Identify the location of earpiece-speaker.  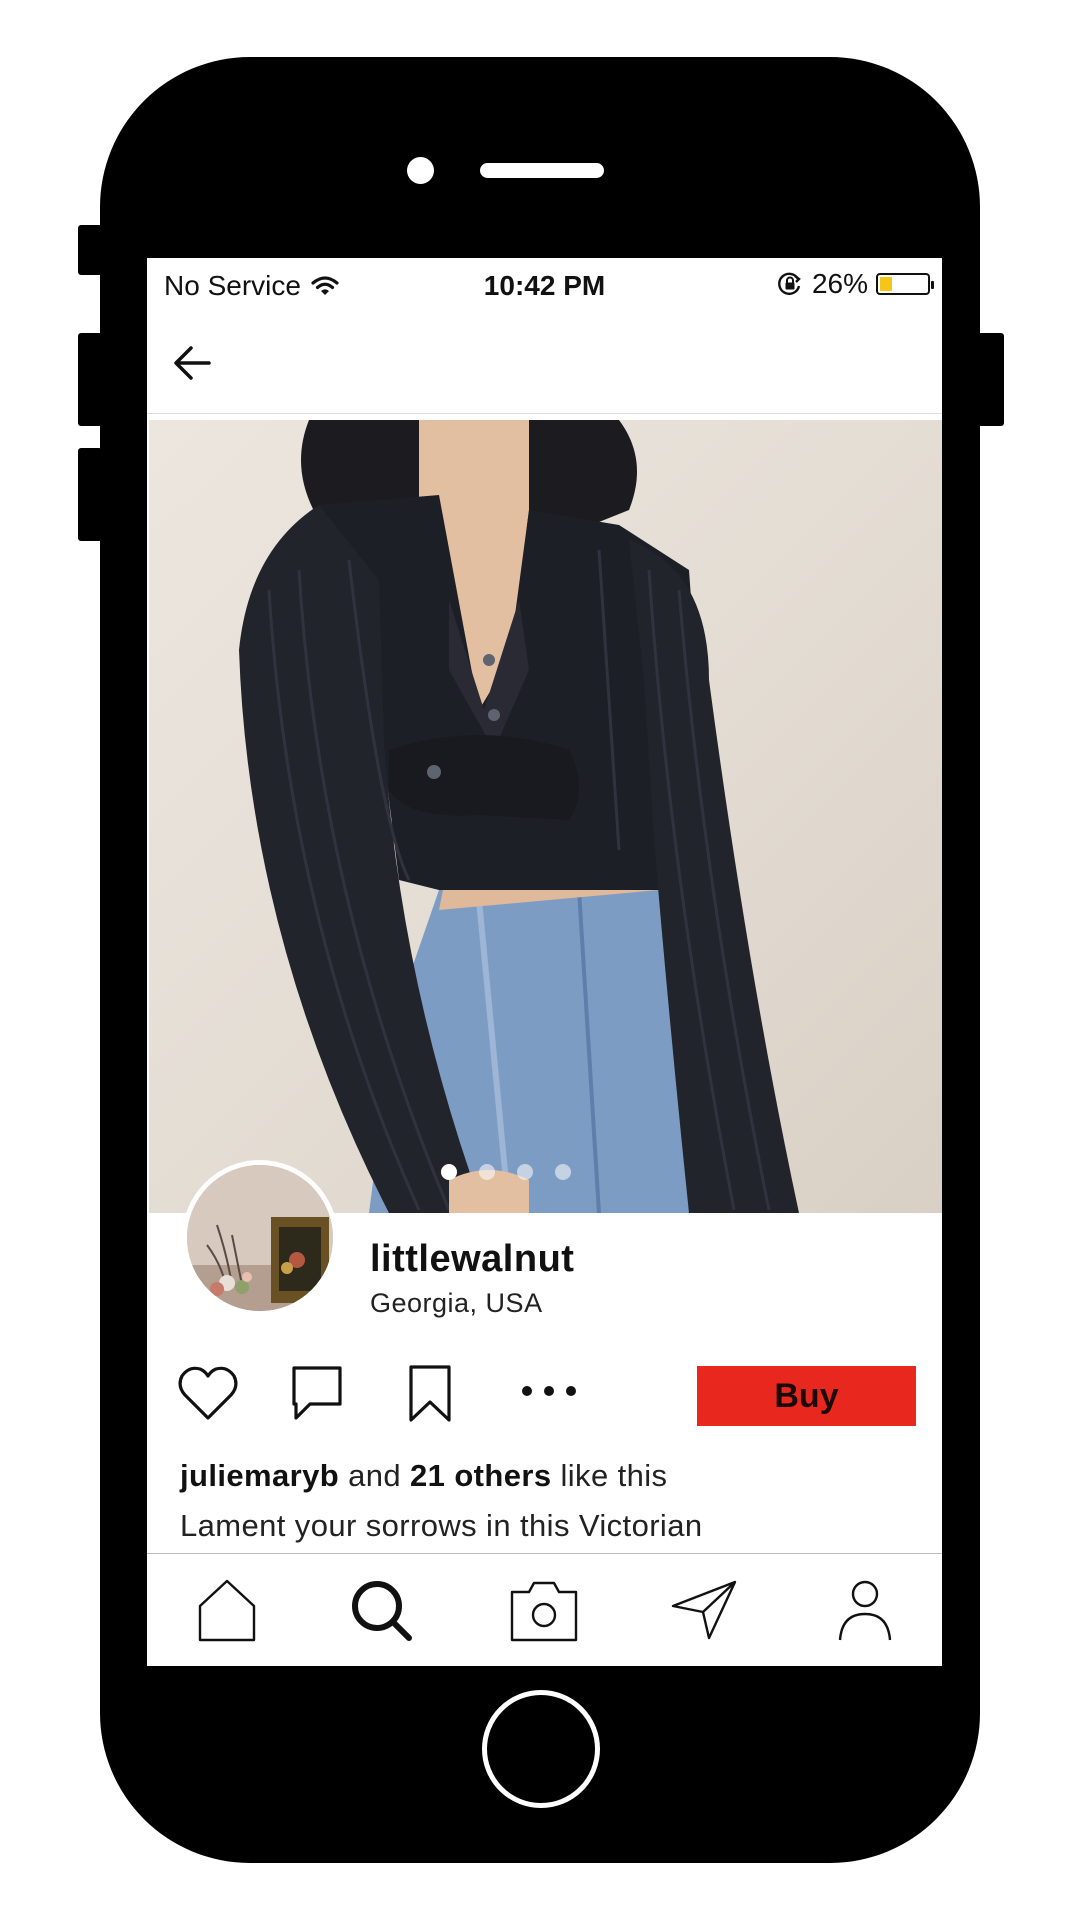
(542, 170).